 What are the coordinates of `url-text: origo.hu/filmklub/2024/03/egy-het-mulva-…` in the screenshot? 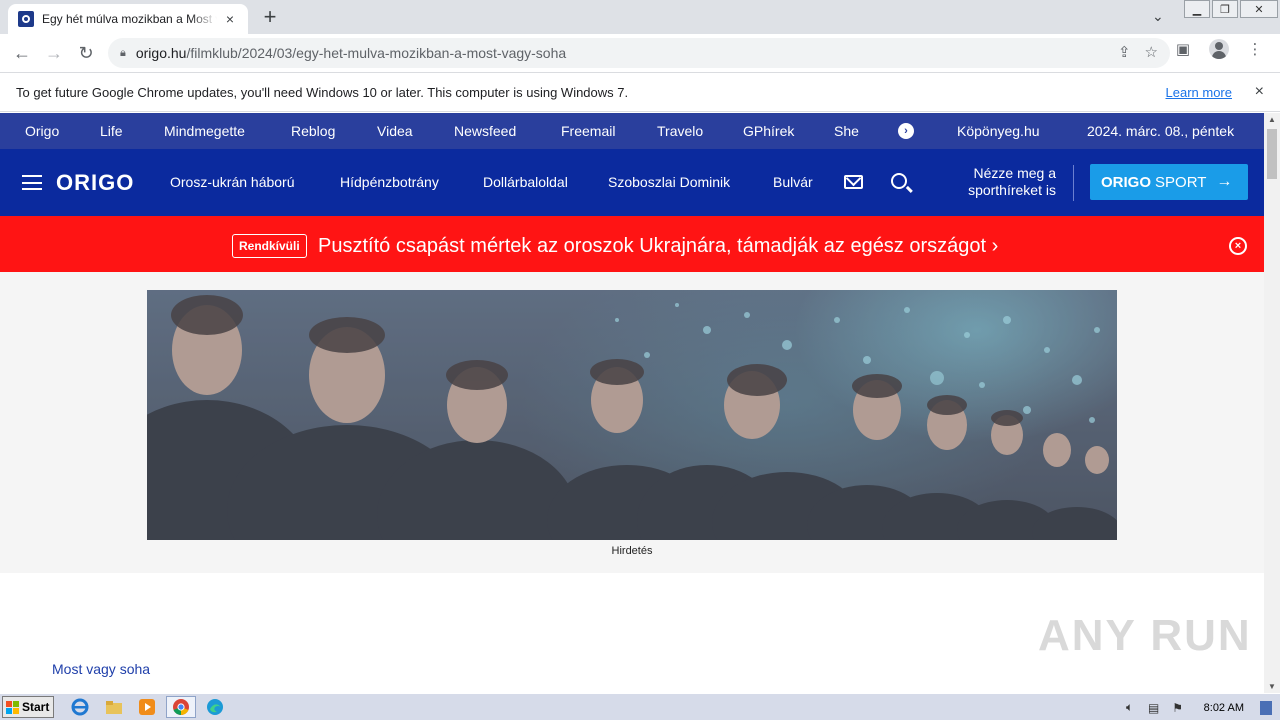 It's located at (351, 53).